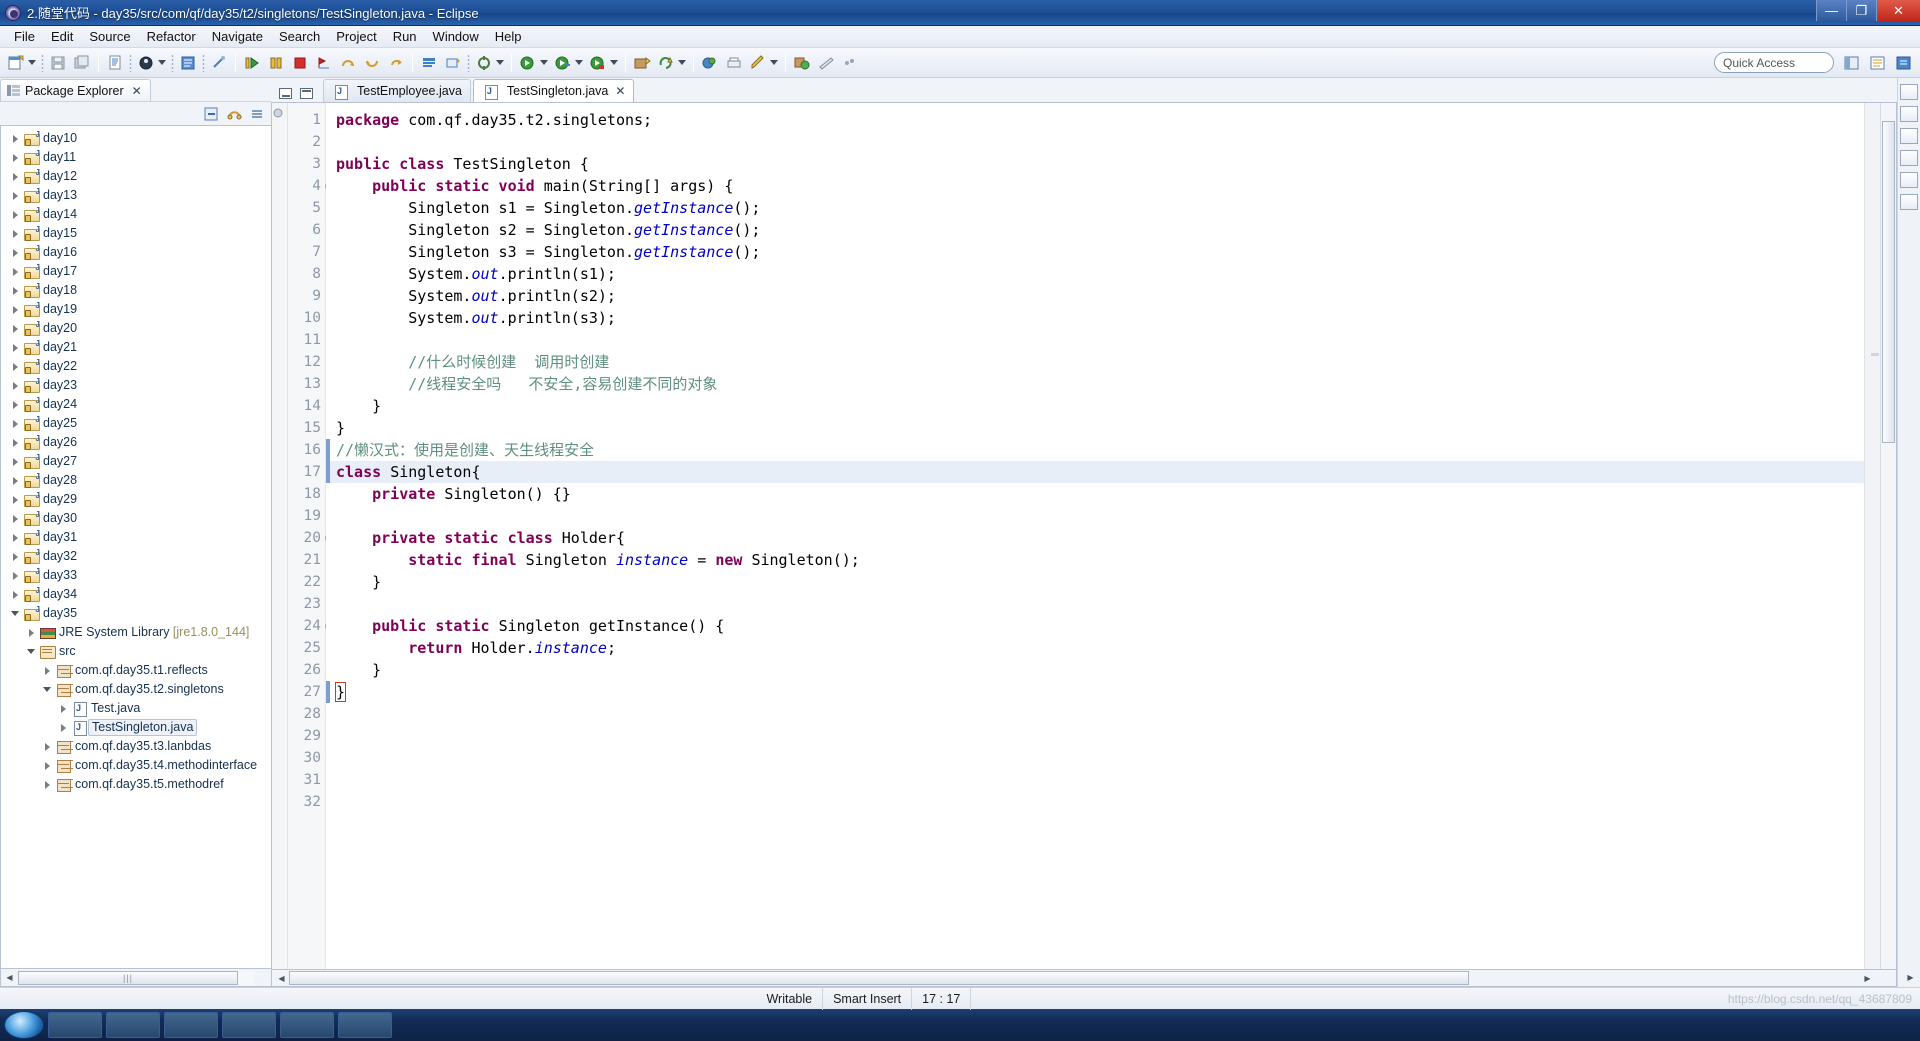 Image resolution: width=1920 pixels, height=1041 pixels. What do you see at coordinates (58, 63) in the screenshot?
I see `save-icon` at bounding box center [58, 63].